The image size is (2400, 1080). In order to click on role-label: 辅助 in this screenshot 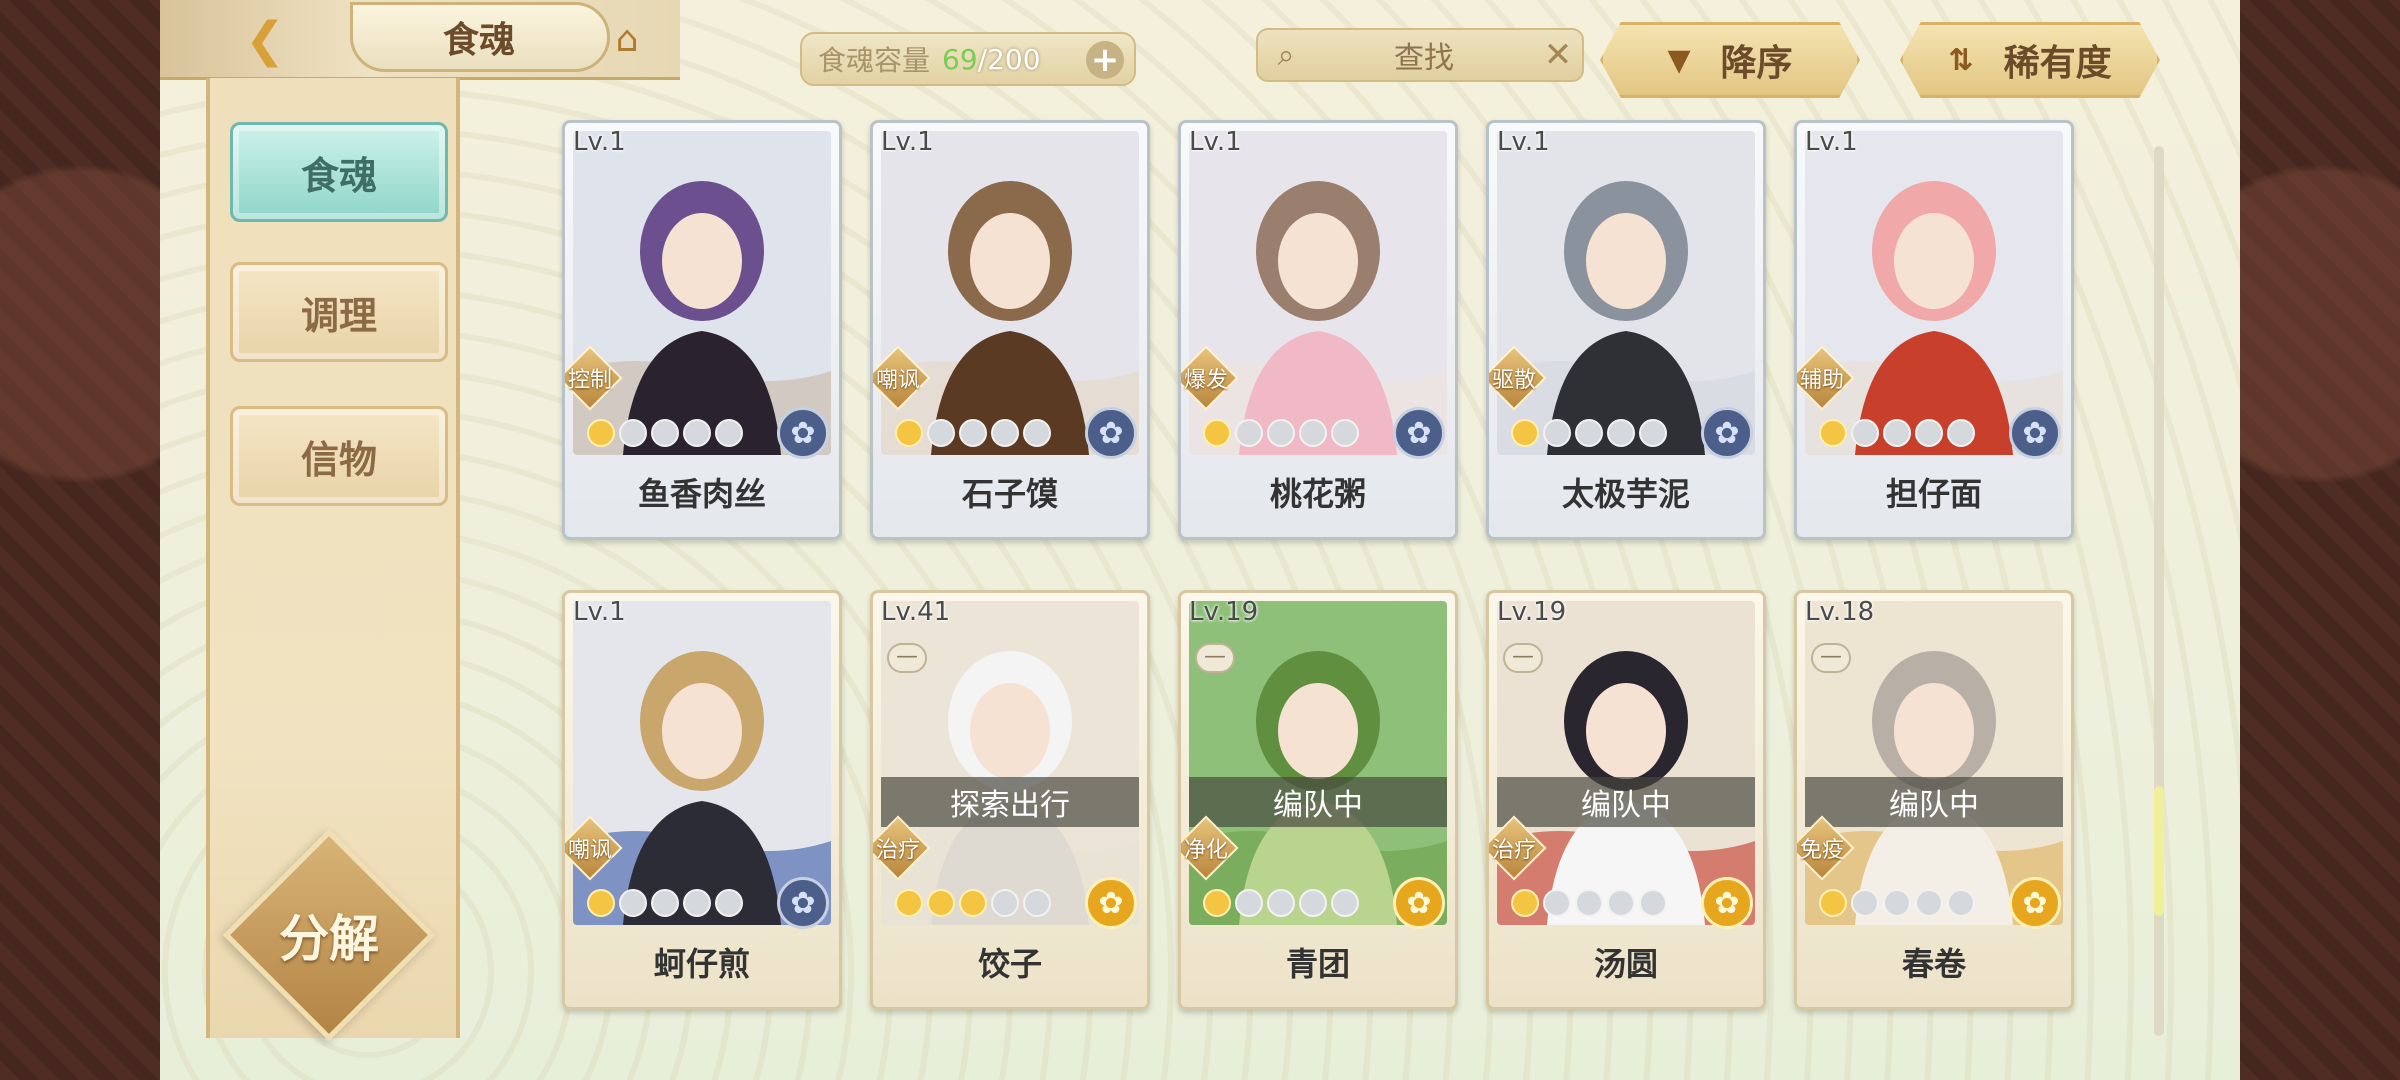, I will do `click(1821, 380)`.